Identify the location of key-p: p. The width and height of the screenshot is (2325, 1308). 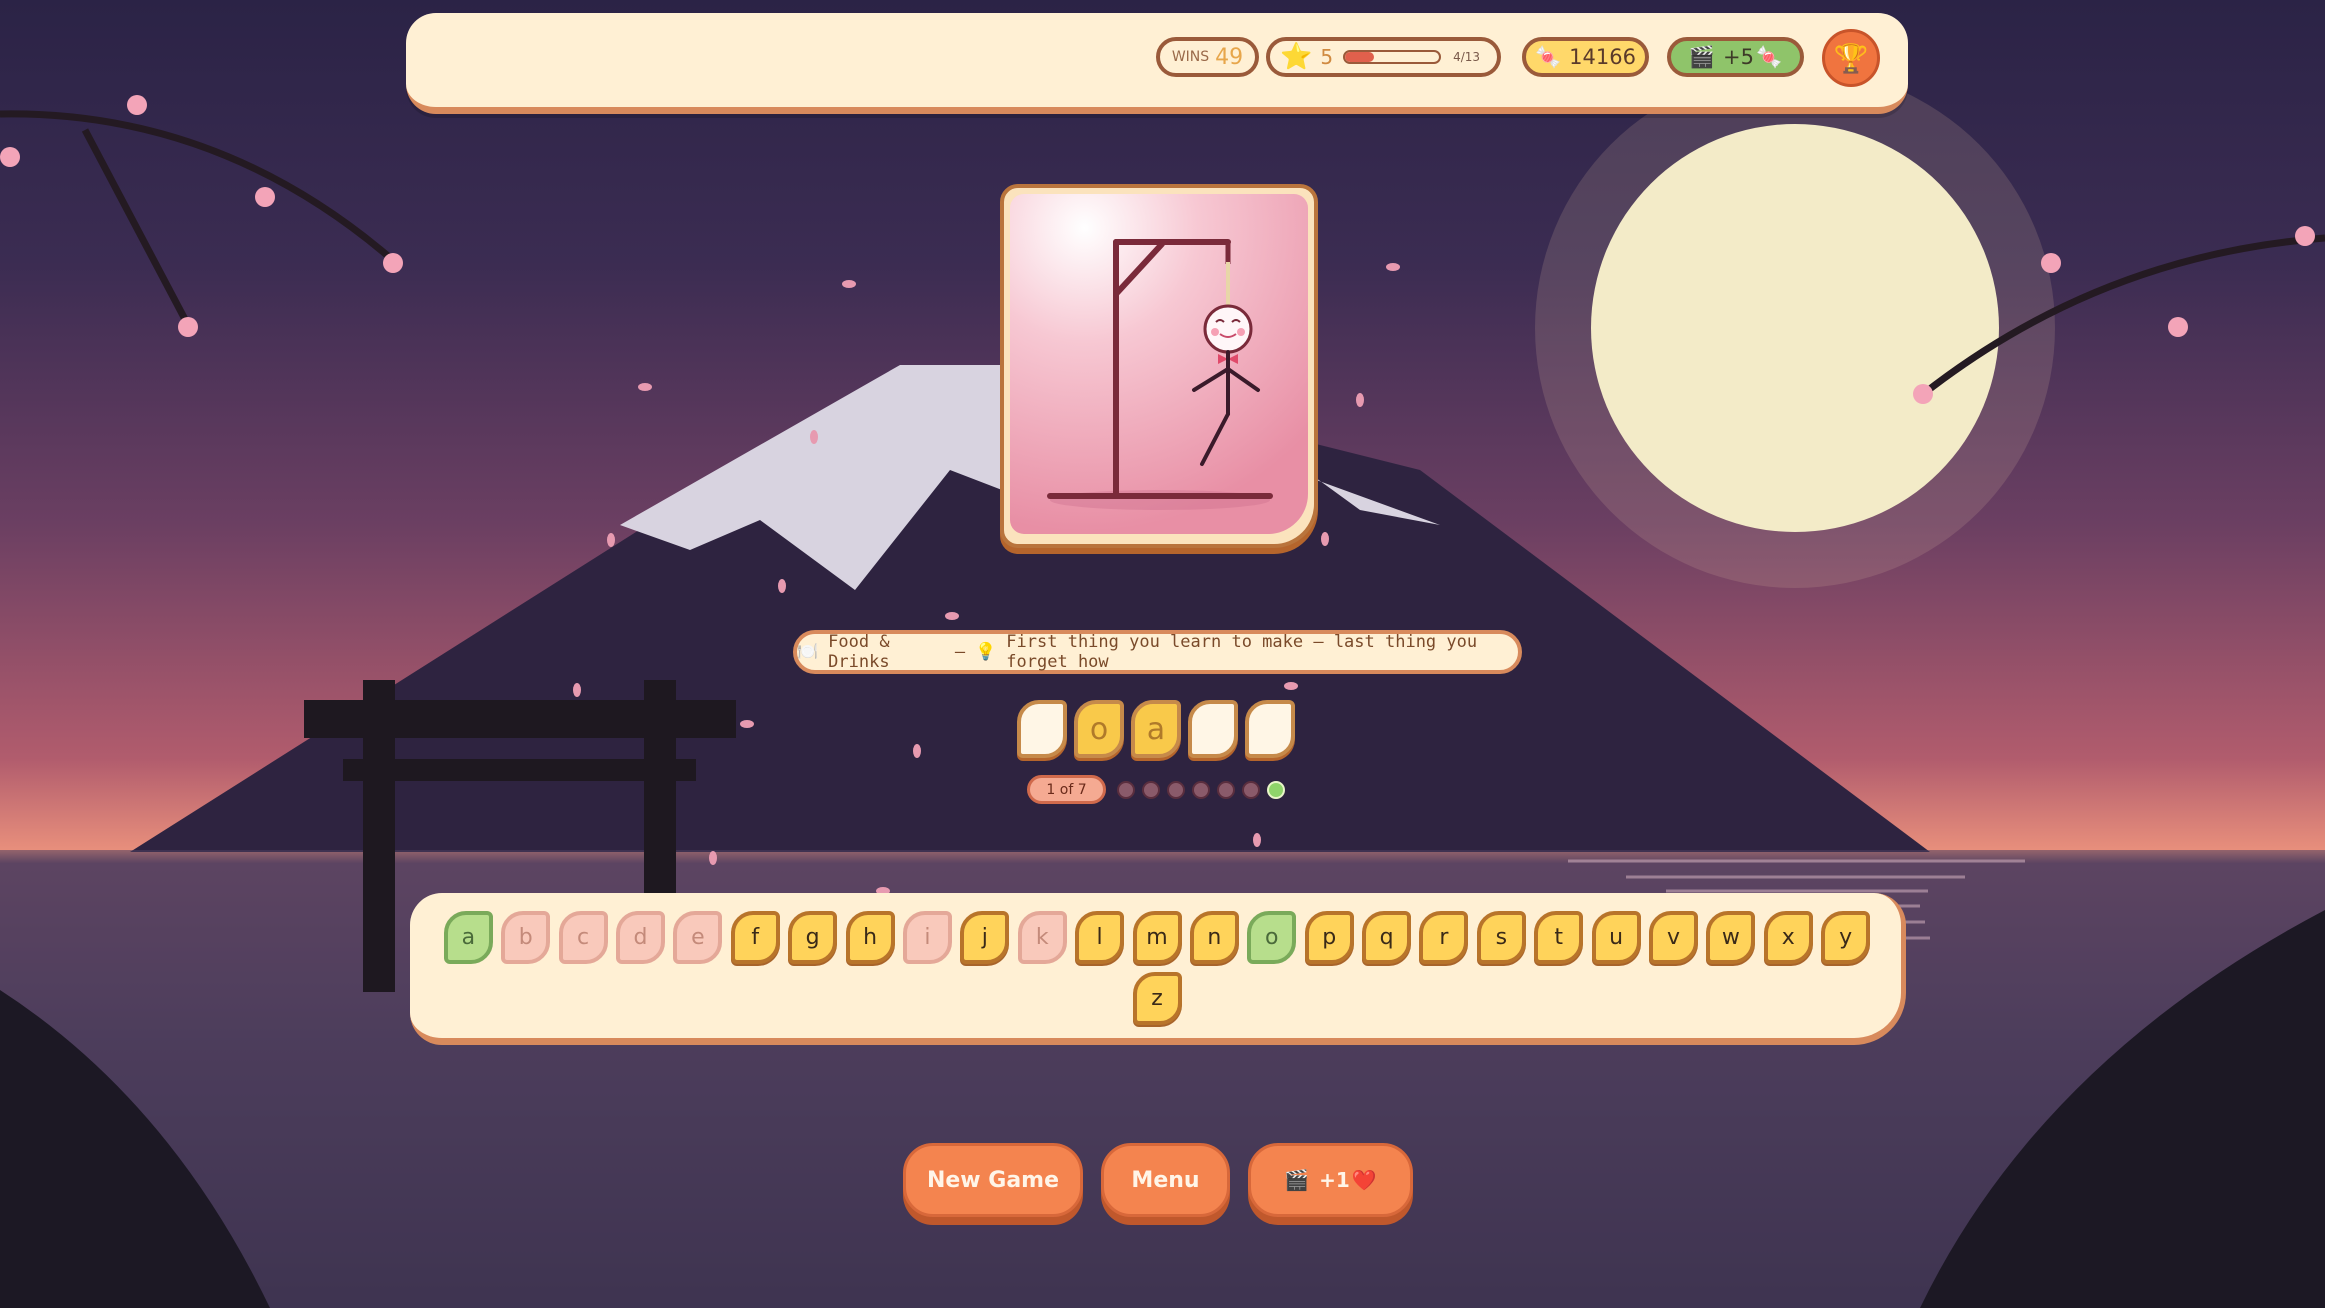
(1329, 937).